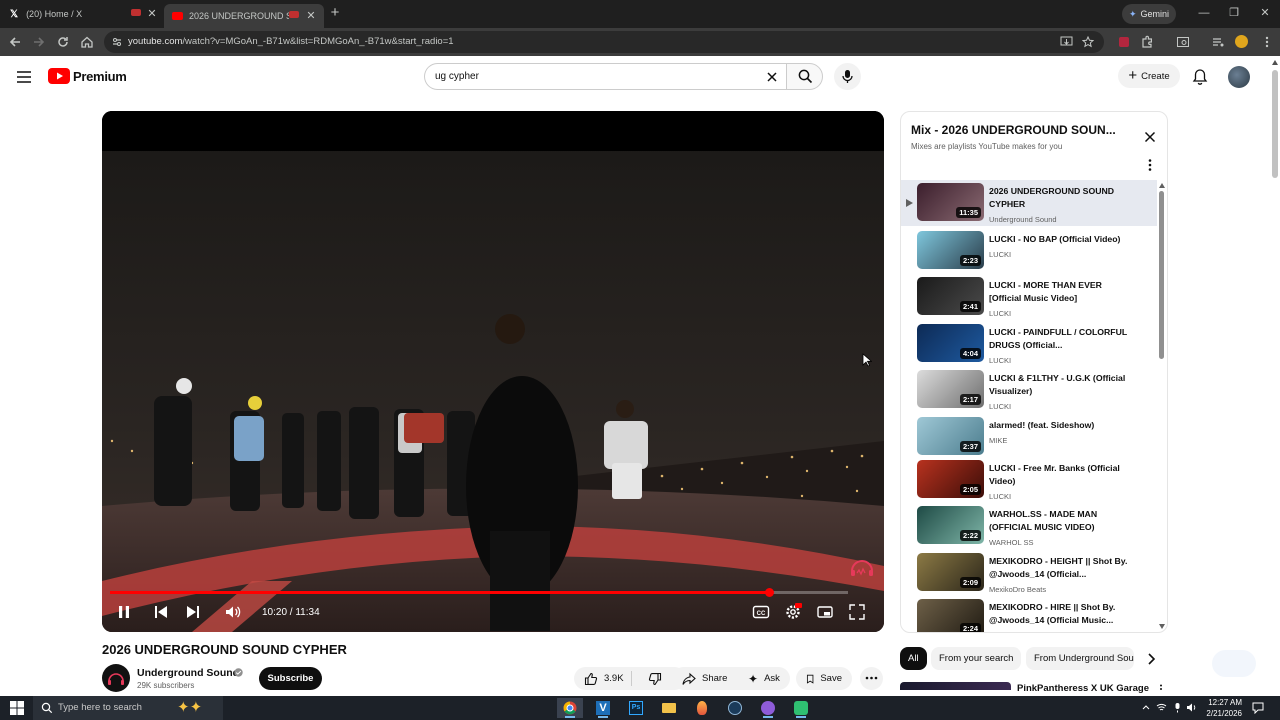 The height and width of the screenshot is (720, 1280). I want to click on voice-search-button, so click(847, 76).